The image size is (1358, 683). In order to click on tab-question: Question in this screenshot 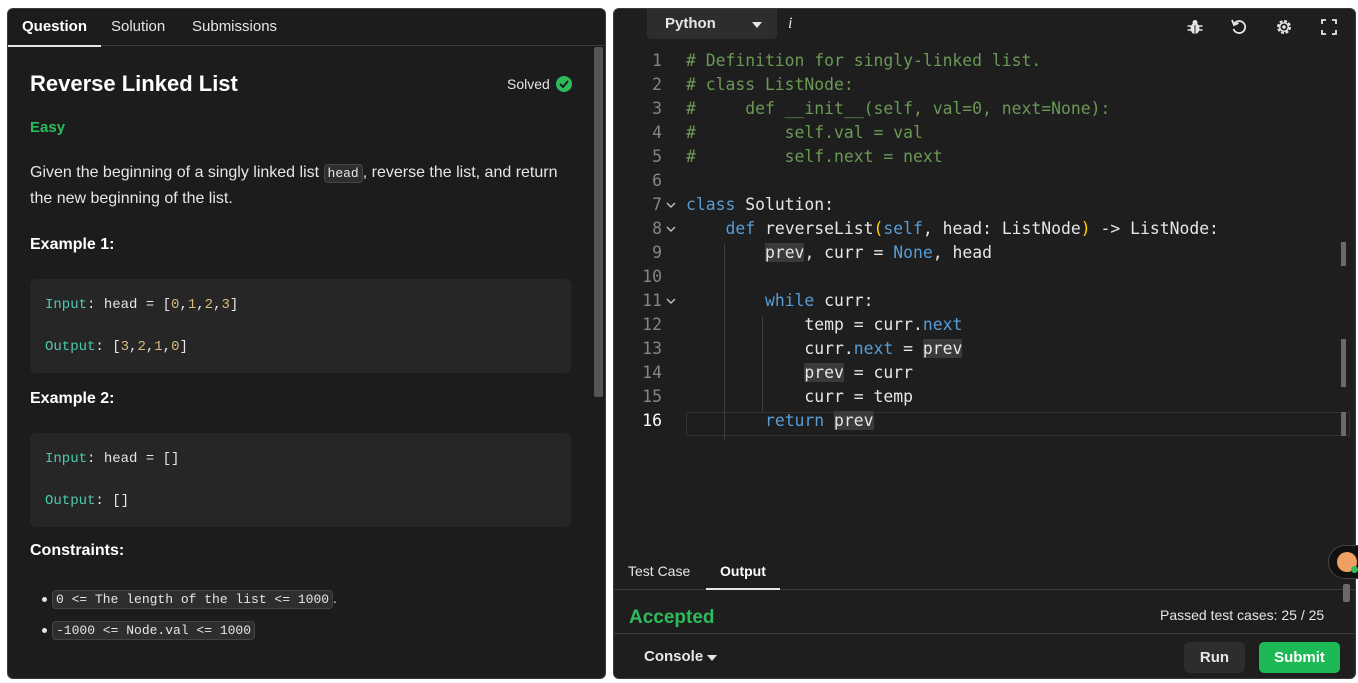, I will do `click(55, 28)`.